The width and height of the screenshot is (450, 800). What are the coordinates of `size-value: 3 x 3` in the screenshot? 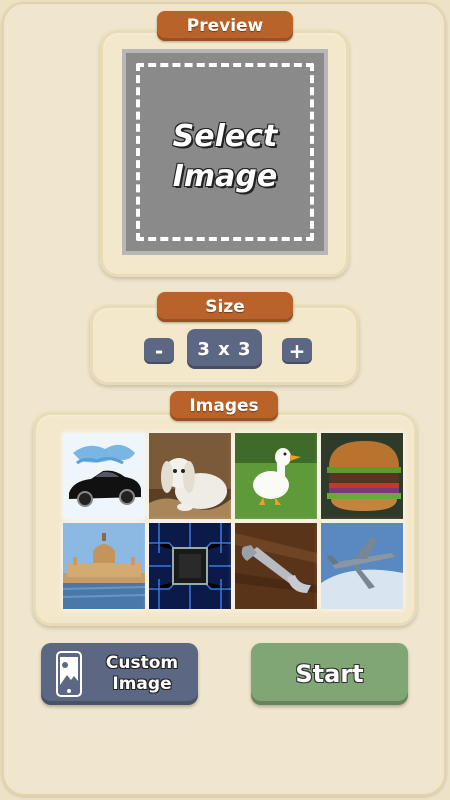 It's located at (224, 349).